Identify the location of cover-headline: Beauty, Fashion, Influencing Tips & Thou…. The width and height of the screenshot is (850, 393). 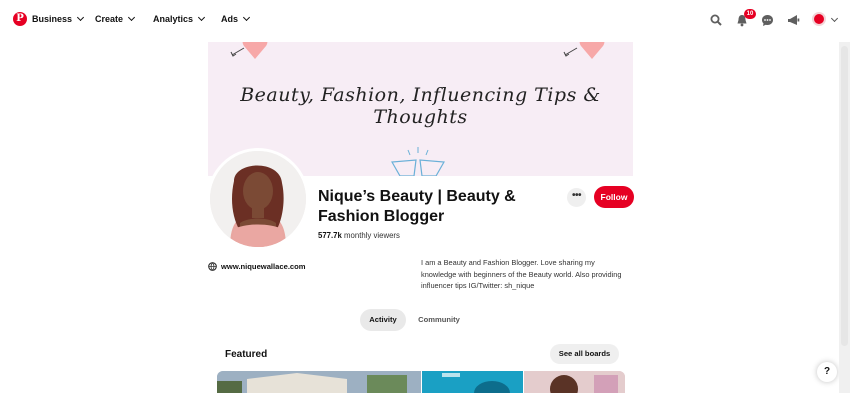
(420, 106).